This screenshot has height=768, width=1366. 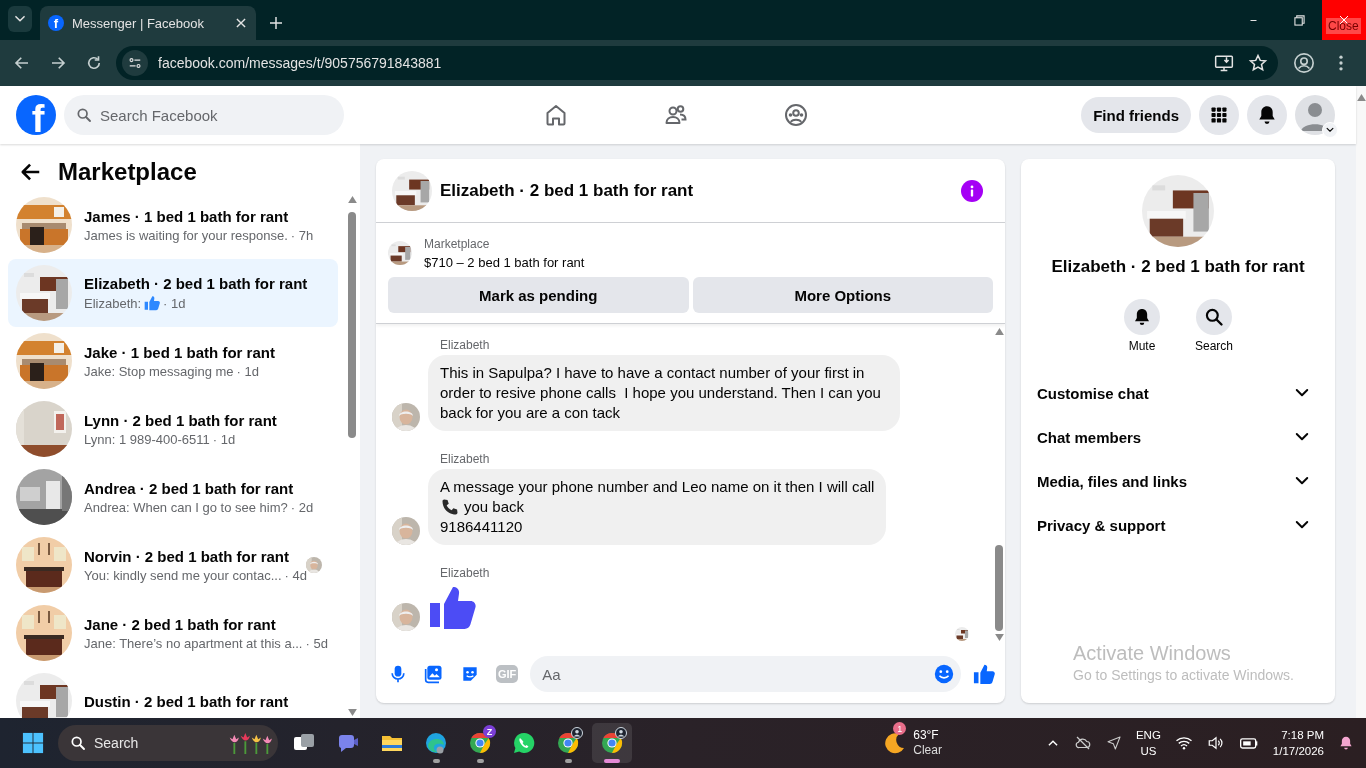 What do you see at coordinates (1215, 743) in the screenshot?
I see `speaker-icon` at bounding box center [1215, 743].